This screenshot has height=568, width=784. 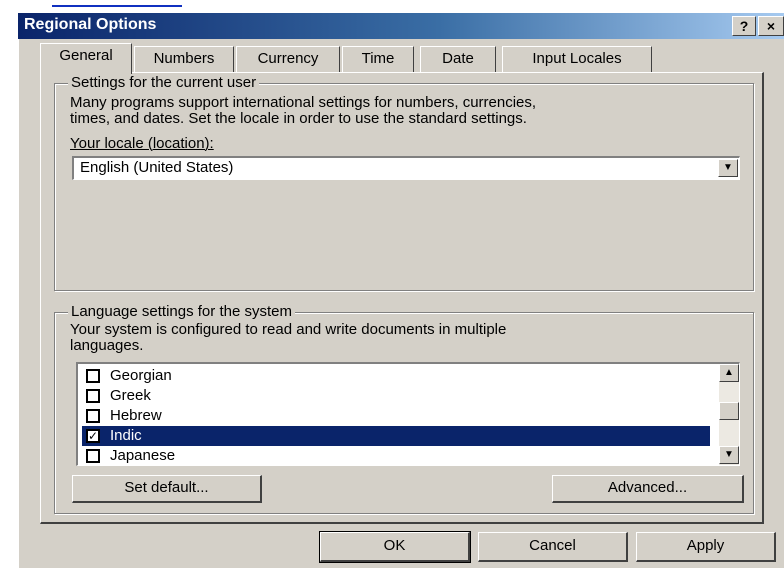 What do you see at coordinates (130, 395) in the screenshot?
I see `language-label-greek: Greek` at bounding box center [130, 395].